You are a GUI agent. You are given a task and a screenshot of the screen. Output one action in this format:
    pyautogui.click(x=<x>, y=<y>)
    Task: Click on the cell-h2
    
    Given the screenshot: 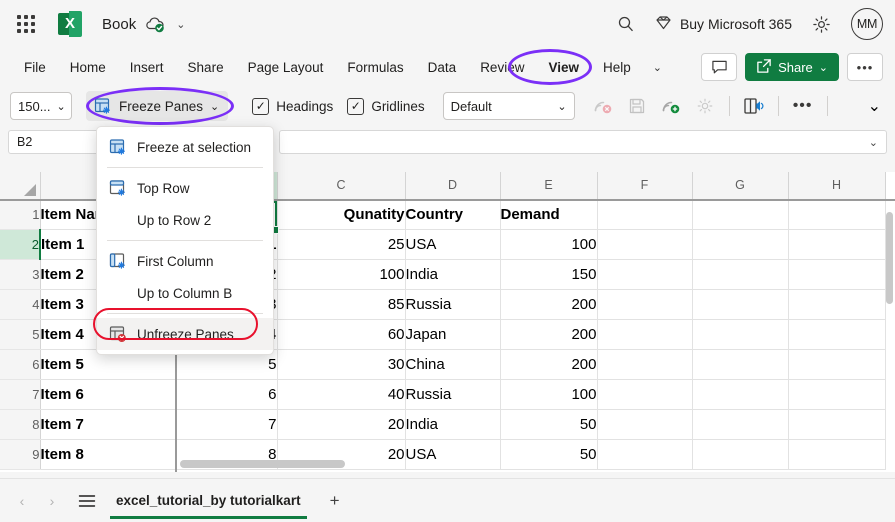 What is the action you would take?
    pyautogui.click(x=837, y=244)
    